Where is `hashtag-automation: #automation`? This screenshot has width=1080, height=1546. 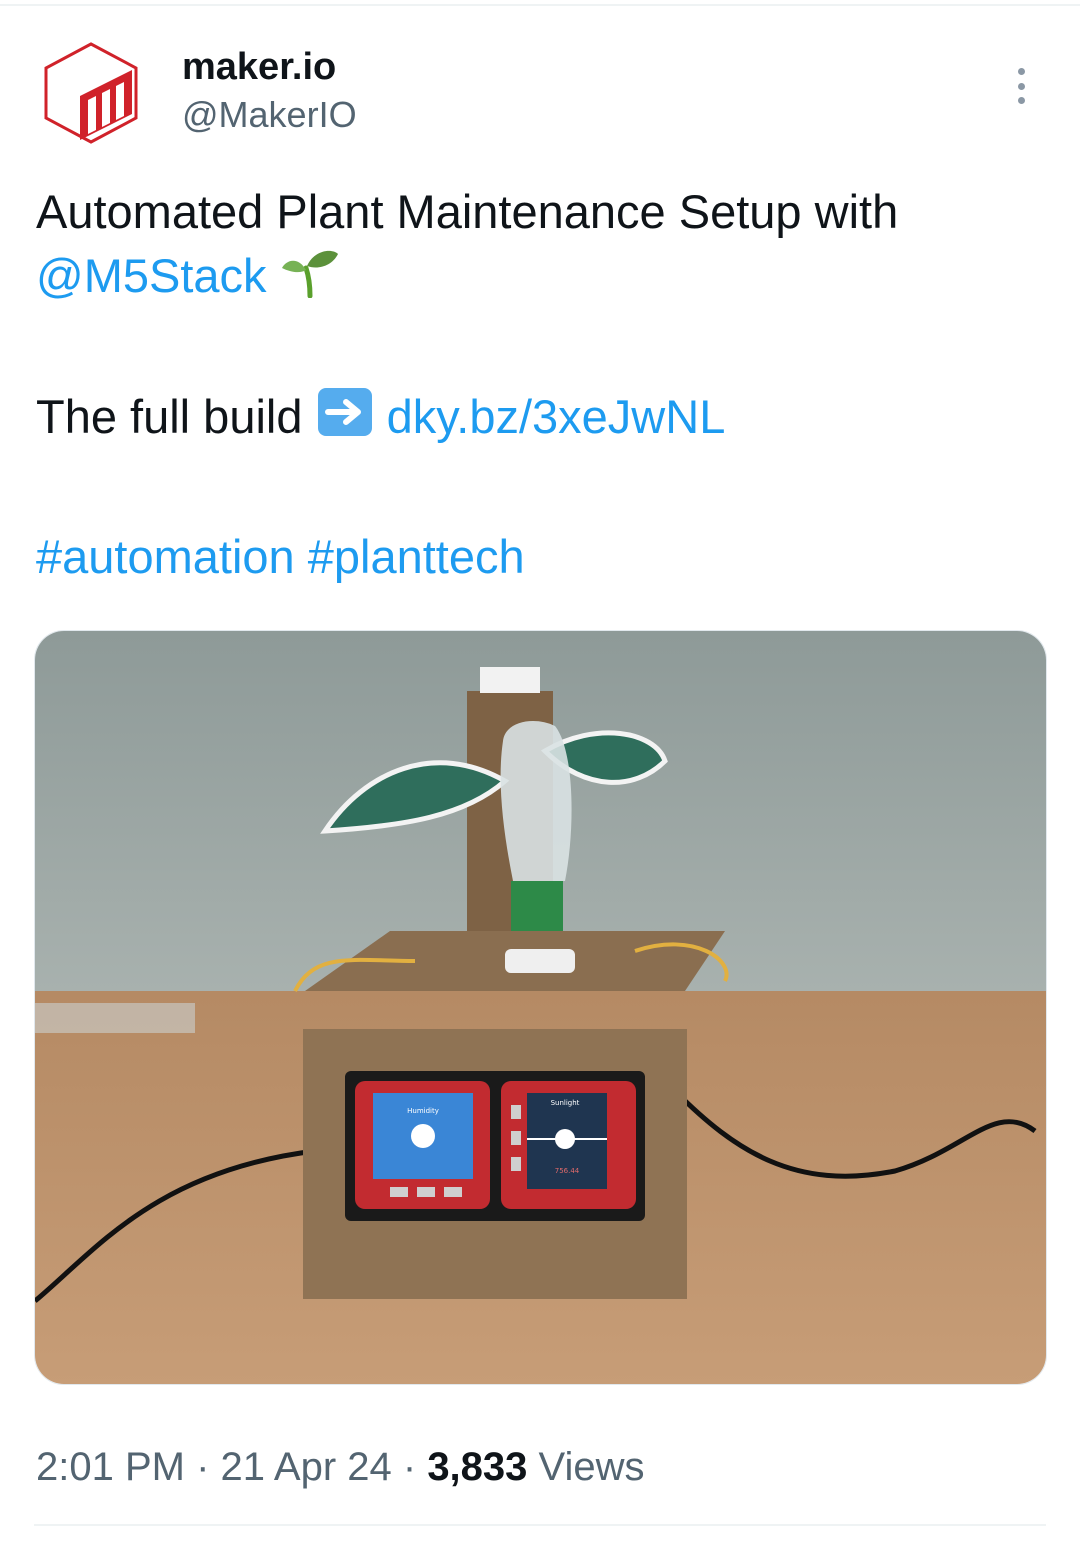
hashtag-automation: #automation is located at coordinates (165, 556).